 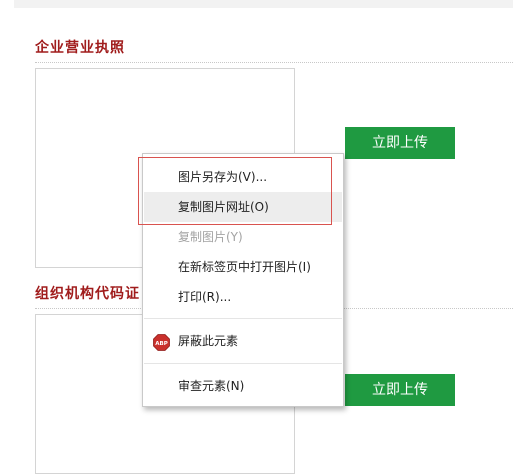 I want to click on svg-text: ABP, so click(x=161, y=344).